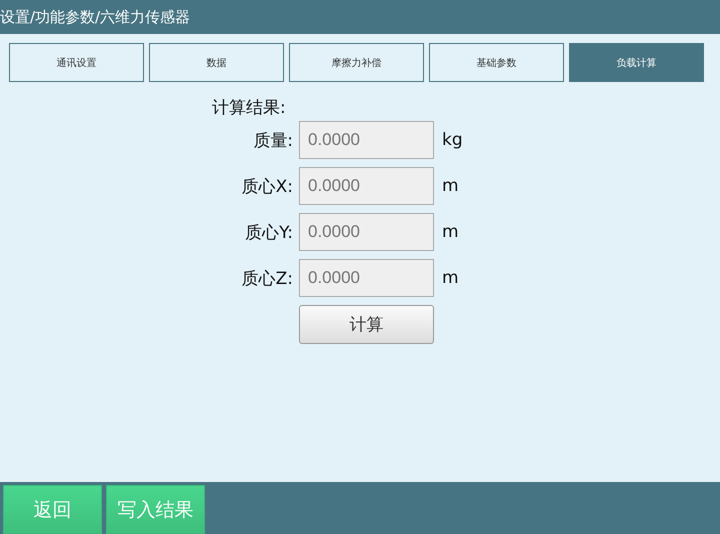 This screenshot has width=720, height=534. Describe the element at coordinates (266, 187) in the screenshot. I see `field-label: 质心X:` at that location.